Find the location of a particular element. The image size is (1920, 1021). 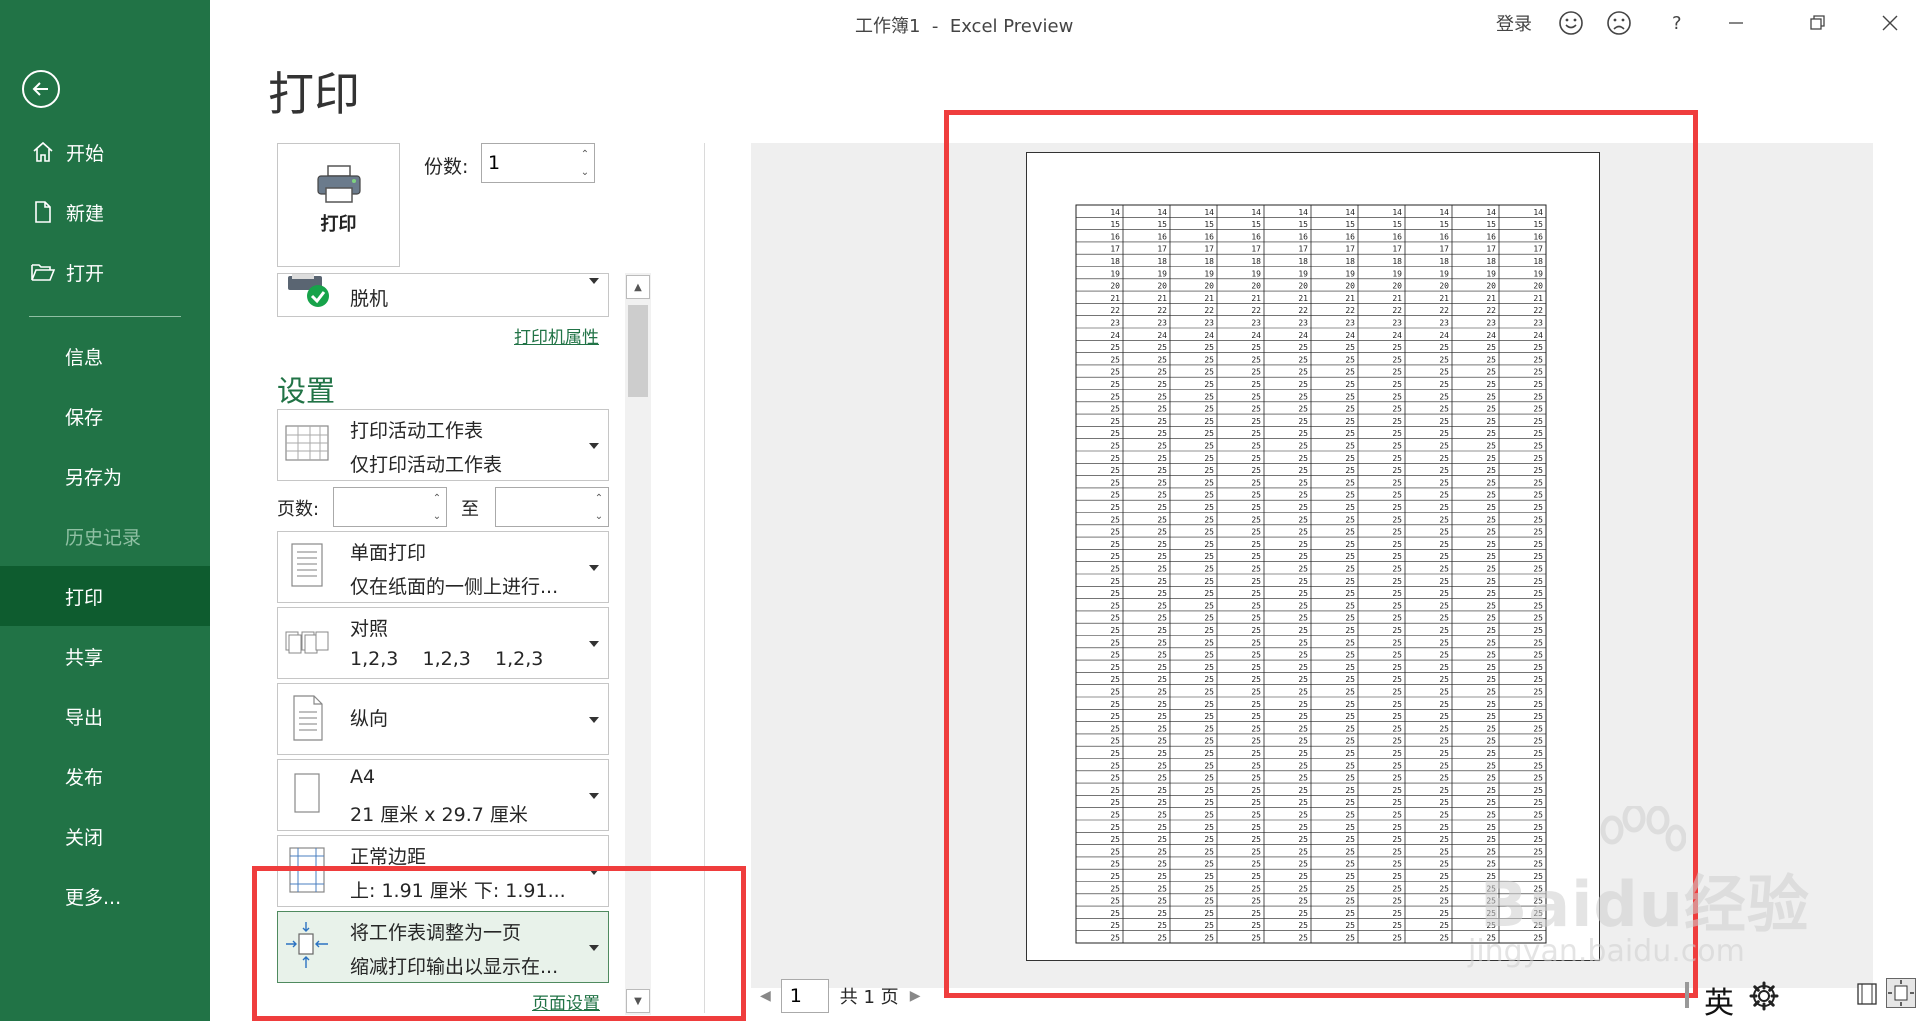

dropdown-line2: 仅打印活动工作表 is located at coordinates (426, 465).